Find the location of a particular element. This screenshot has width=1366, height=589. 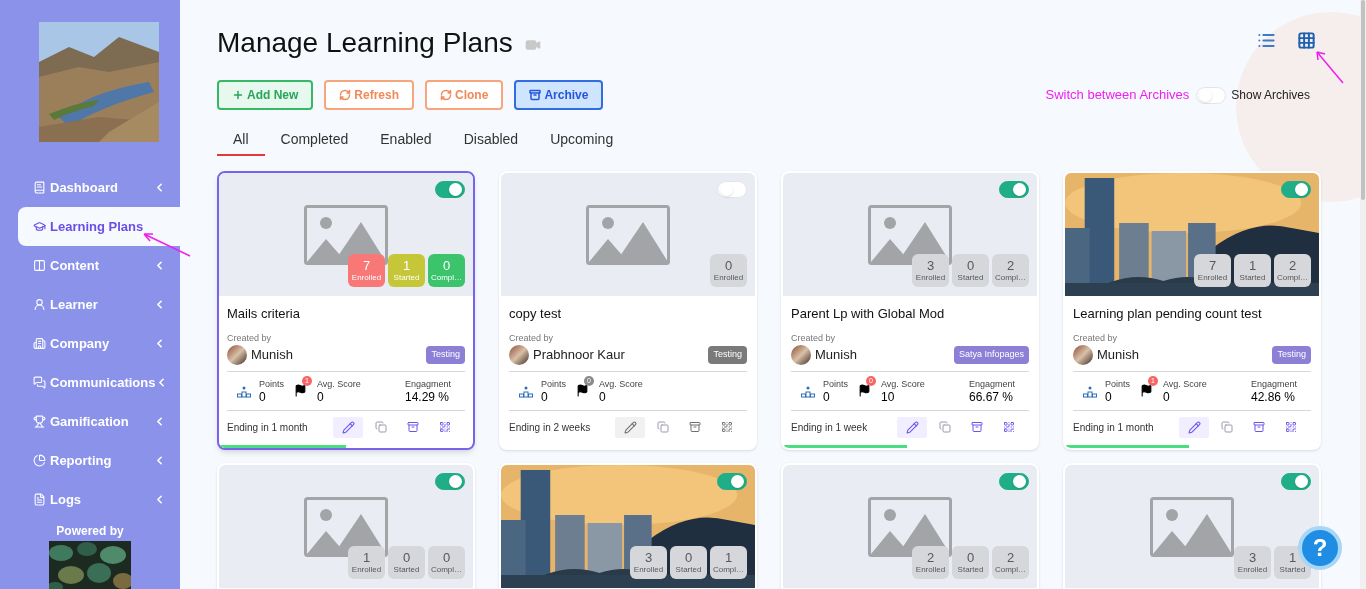

engagement-value: 66.67 % is located at coordinates (991, 397).